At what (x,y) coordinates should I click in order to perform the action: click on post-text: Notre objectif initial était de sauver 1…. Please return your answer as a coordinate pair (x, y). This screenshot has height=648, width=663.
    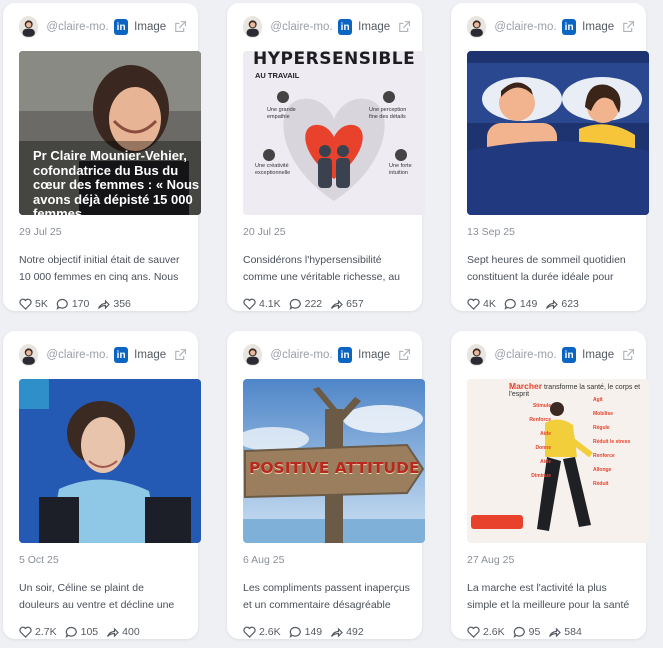
    Looking at the image, I should click on (99, 268).